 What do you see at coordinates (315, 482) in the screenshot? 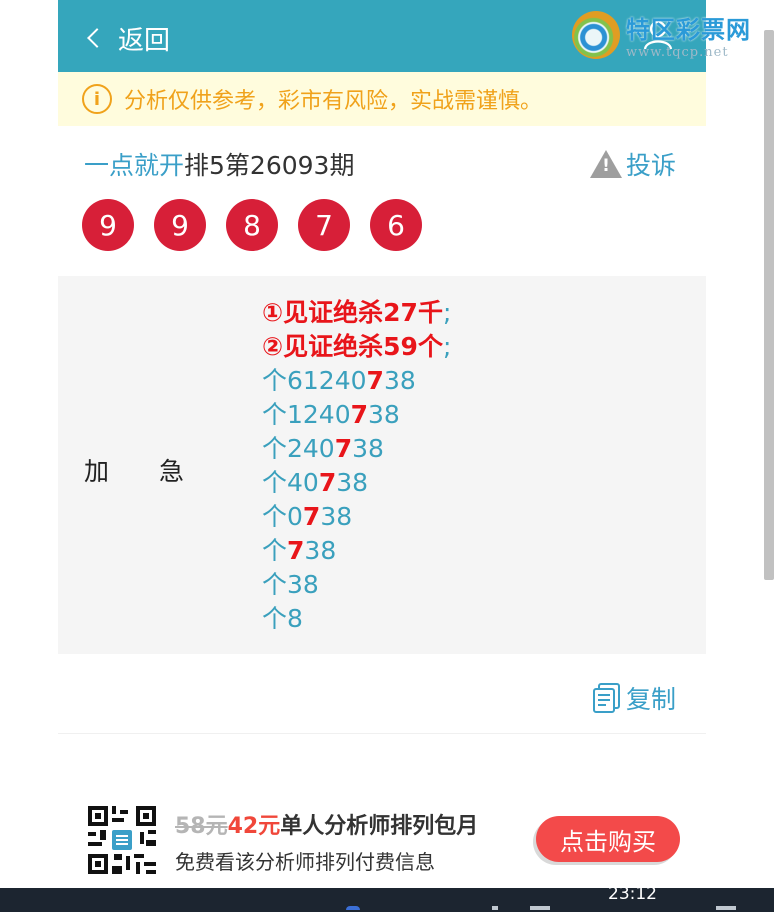
I see `pick-line: 个40738` at bounding box center [315, 482].